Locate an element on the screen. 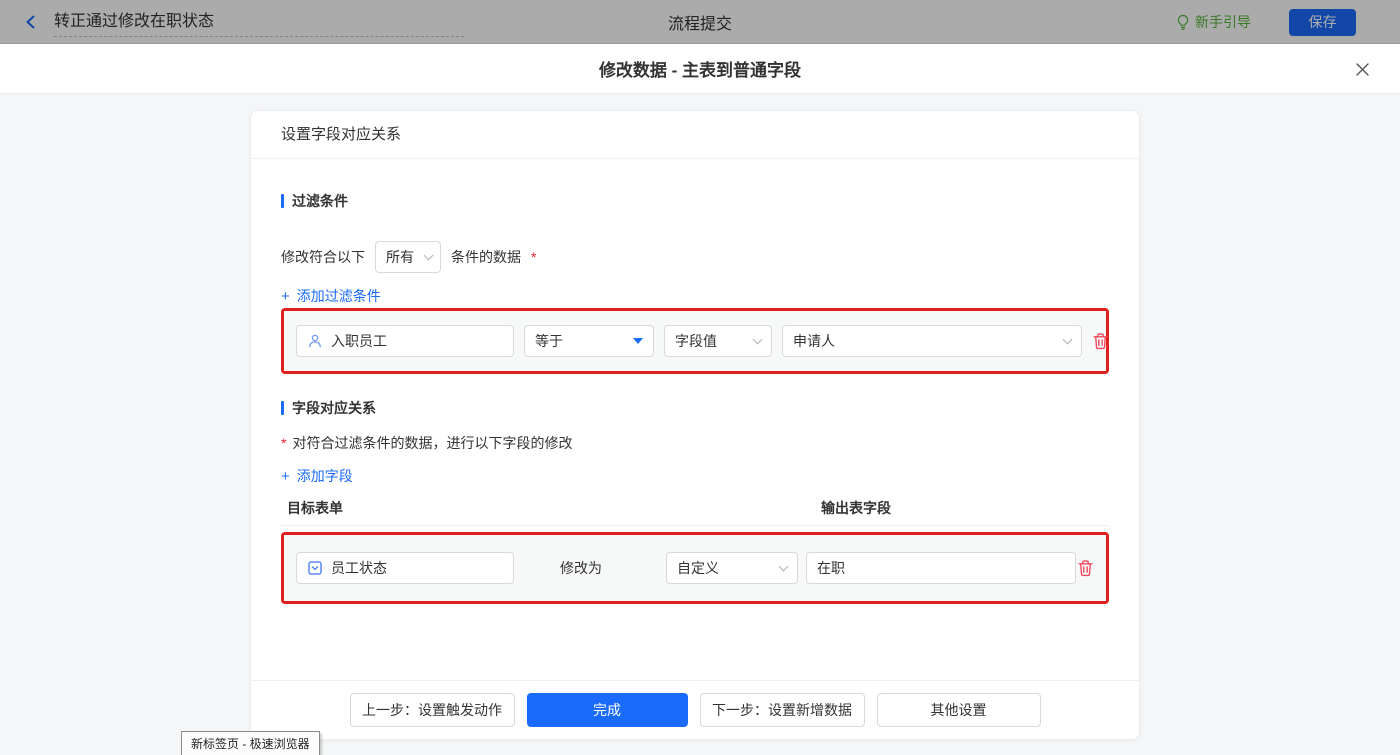 The width and height of the screenshot is (1400, 755). mapping-description: * 对符合过滤条件的数据，进行以下字段的修改 is located at coordinates (695, 443).